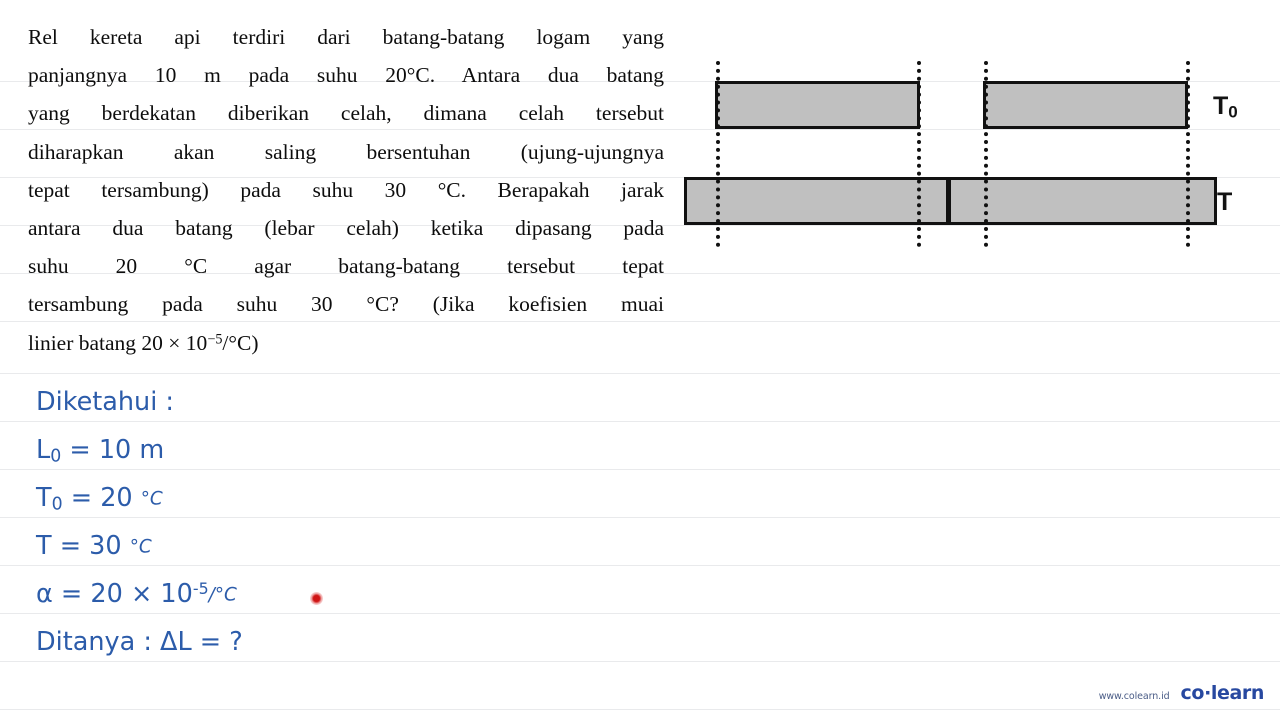 The width and height of the screenshot is (1280, 720). I want to click on temperature-label-t: T, so click(1225, 202).